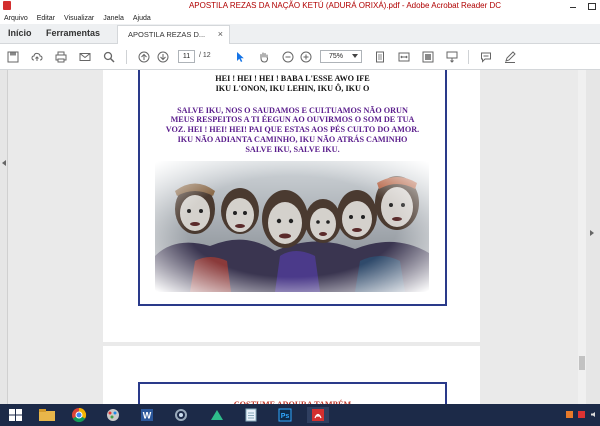 This screenshot has width=600, height=426. Describe the element at coordinates (292, 226) in the screenshot. I see `photo-group-portrait` at that location.